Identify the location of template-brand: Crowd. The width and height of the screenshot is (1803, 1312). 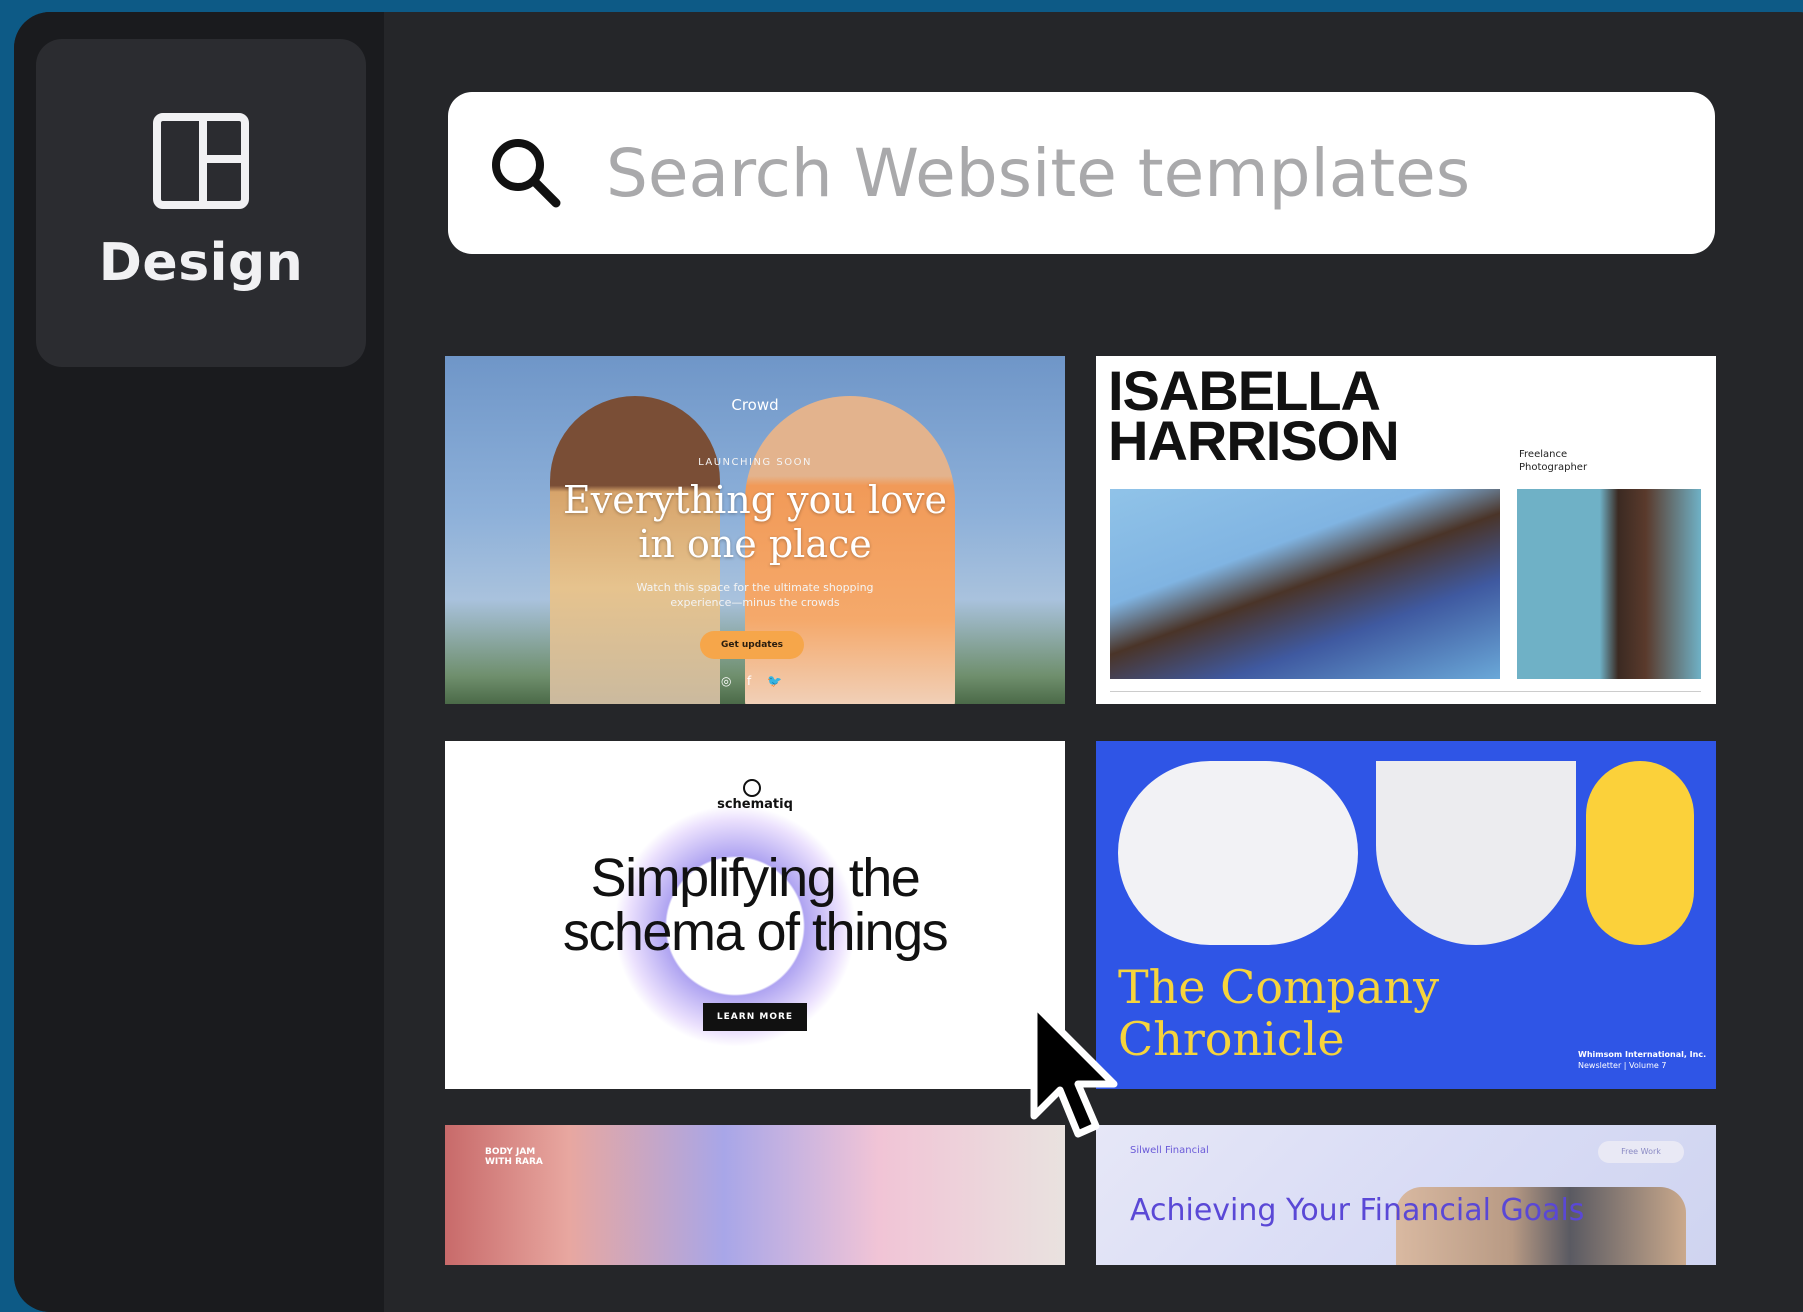
(755, 405).